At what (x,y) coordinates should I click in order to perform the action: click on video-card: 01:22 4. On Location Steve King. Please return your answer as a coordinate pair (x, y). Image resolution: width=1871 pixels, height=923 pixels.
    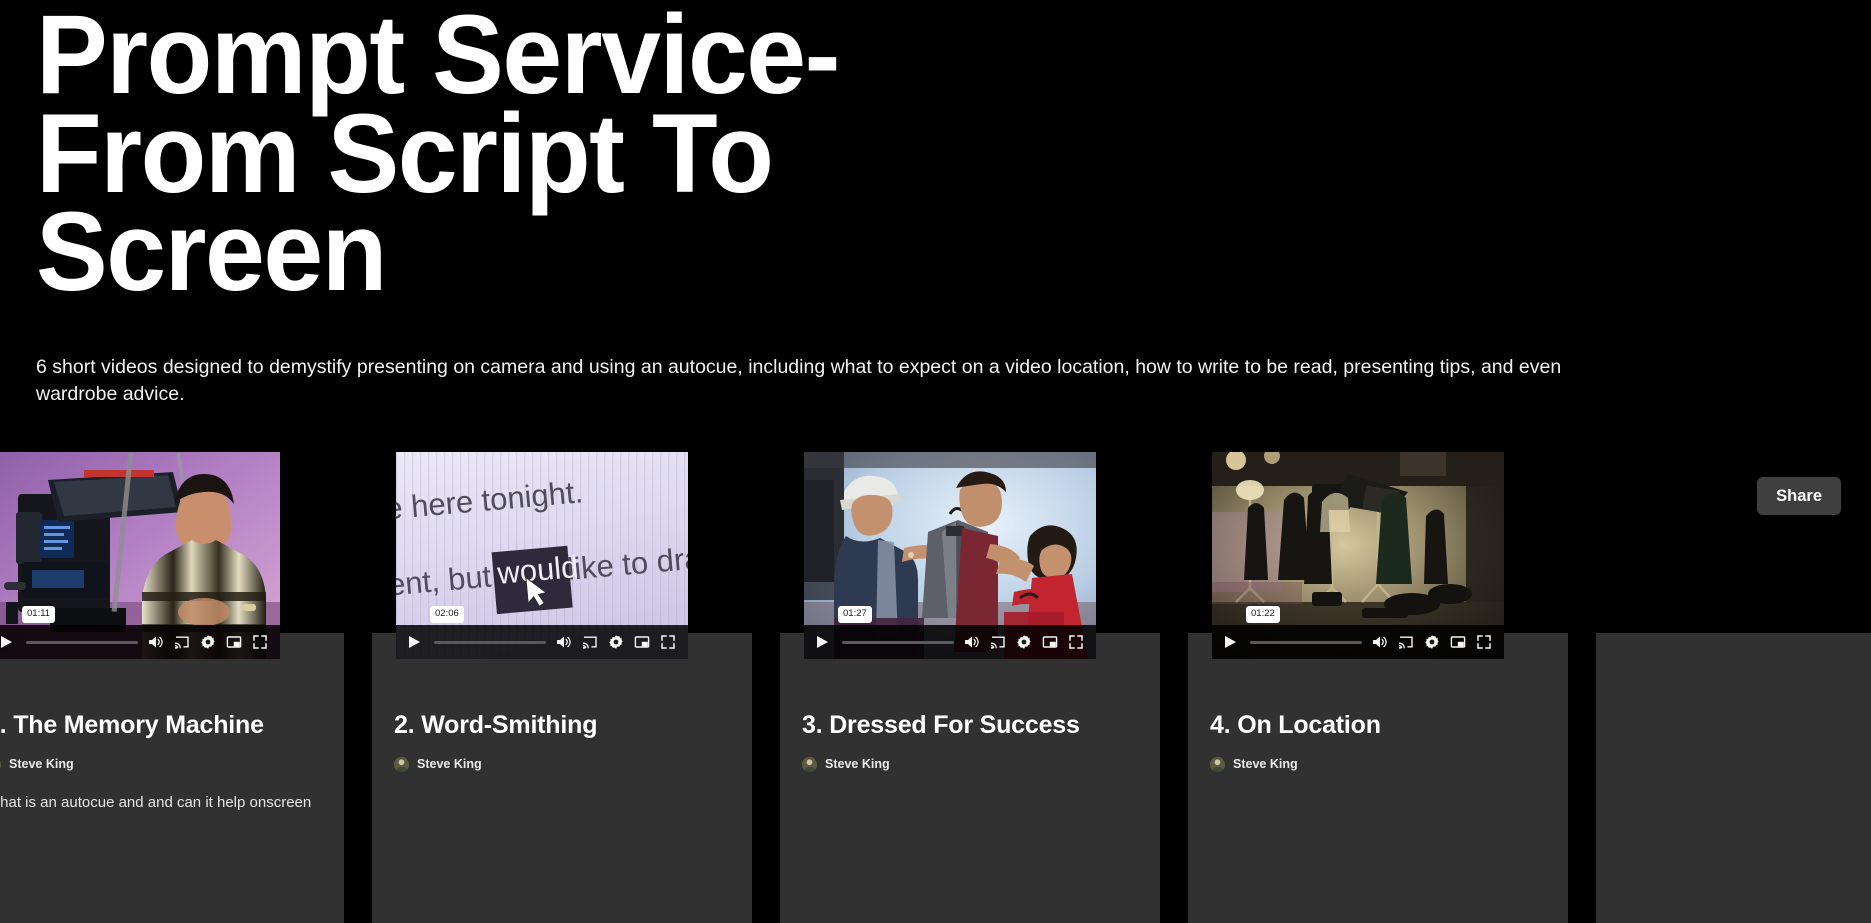
    Looking at the image, I should click on (1378, 687).